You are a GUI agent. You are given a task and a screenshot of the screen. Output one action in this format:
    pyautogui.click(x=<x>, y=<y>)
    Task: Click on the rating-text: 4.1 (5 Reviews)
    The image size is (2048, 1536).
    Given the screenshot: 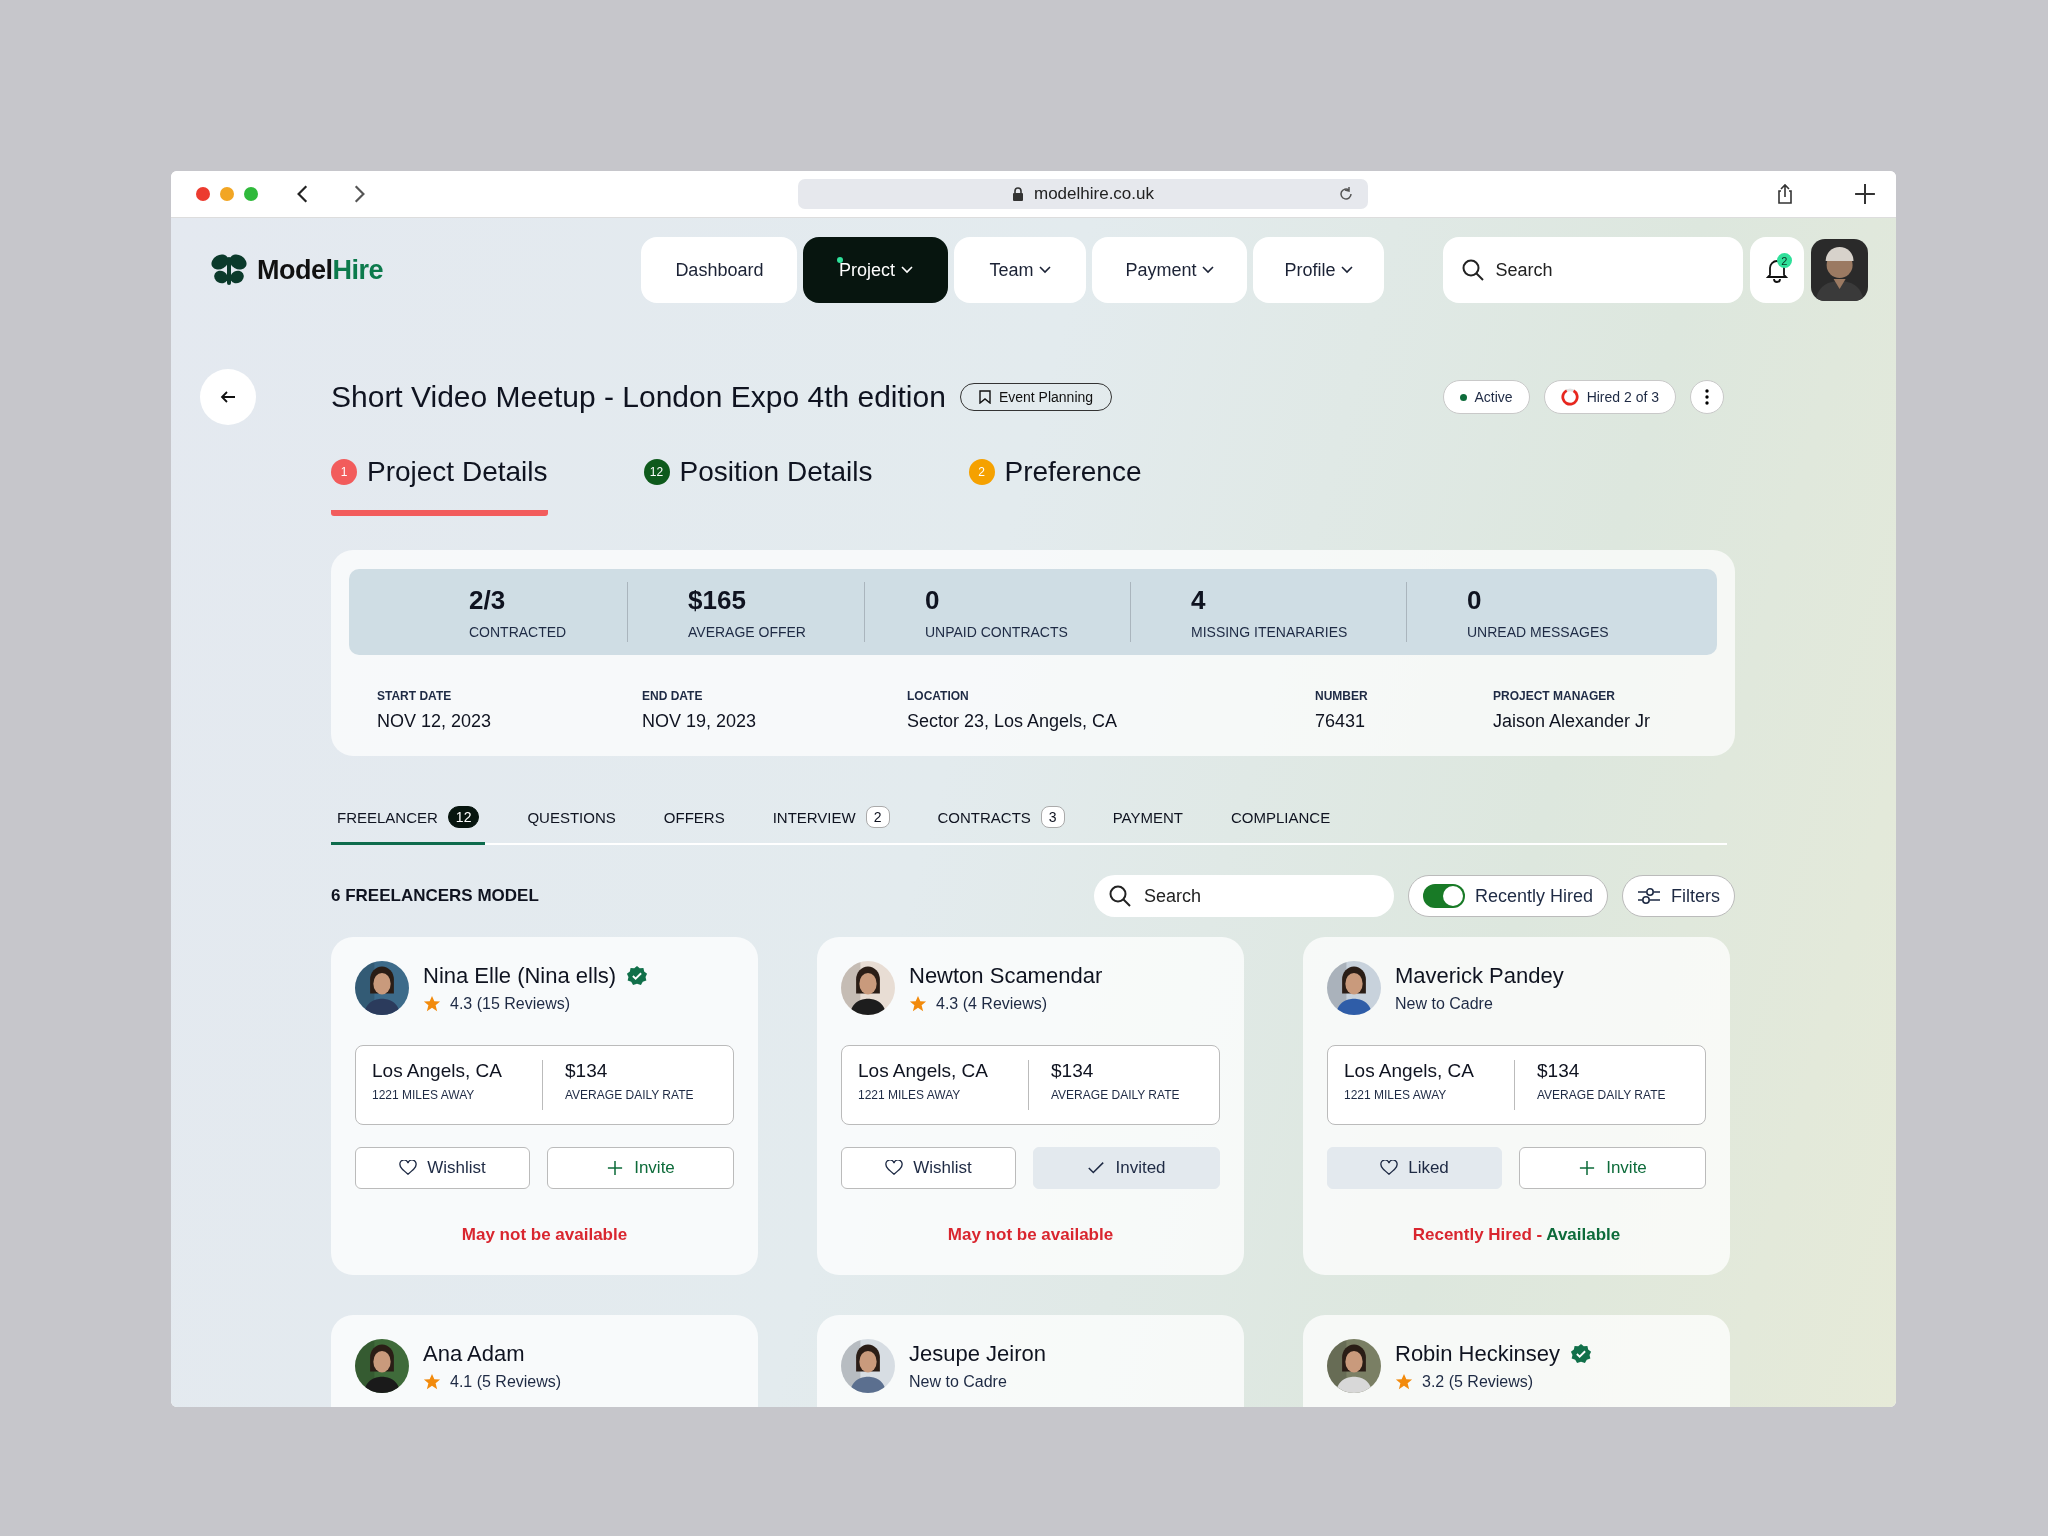 What is the action you would take?
    pyautogui.click(x=506, y=1382)
    